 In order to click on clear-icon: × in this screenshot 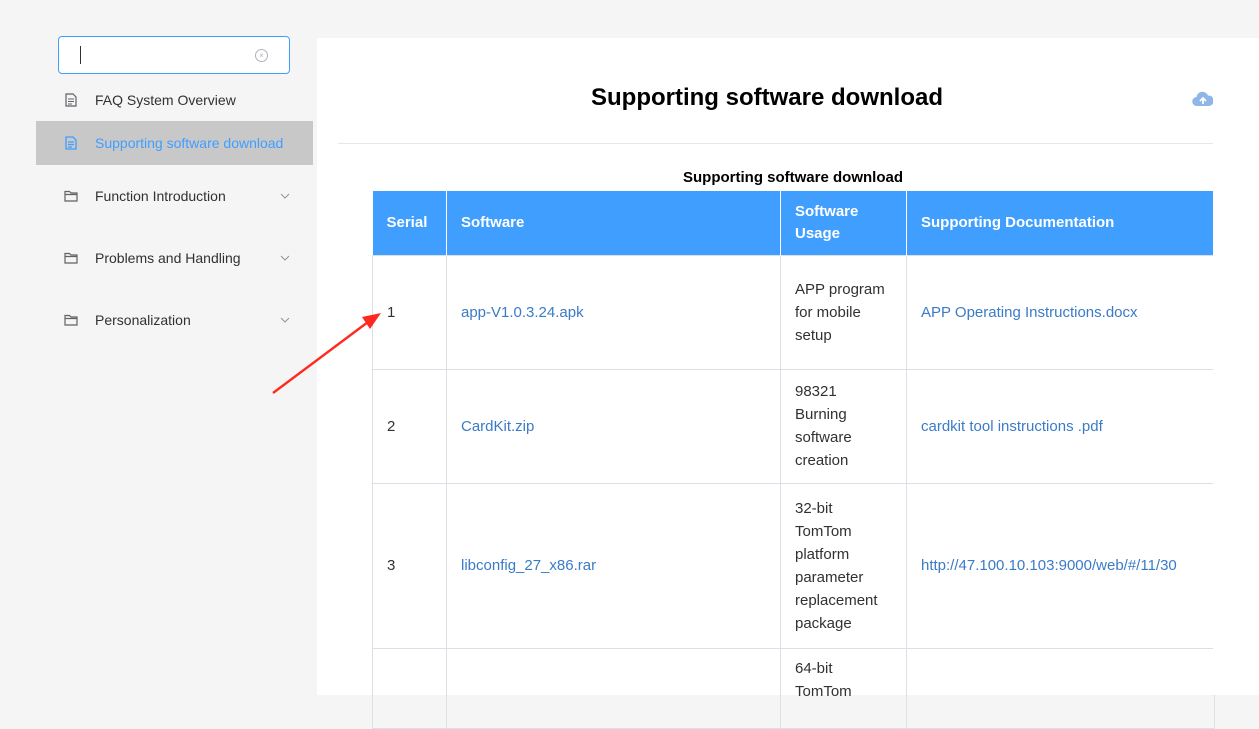, I will do `click(261, 55)`.